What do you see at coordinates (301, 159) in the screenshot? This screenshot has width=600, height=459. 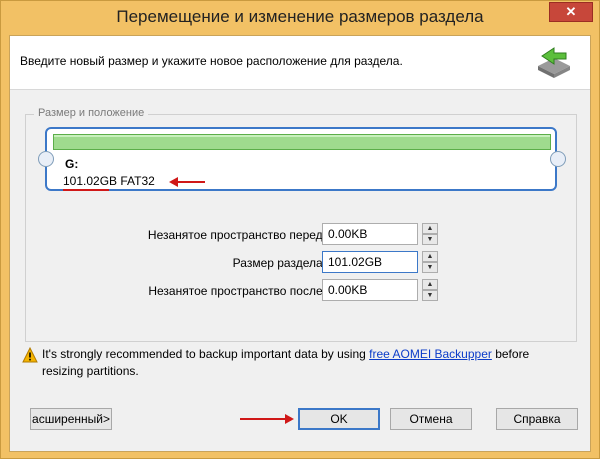 I see `partition-map: G: 101.02GB FAT32` at bounding box center [301, 159].